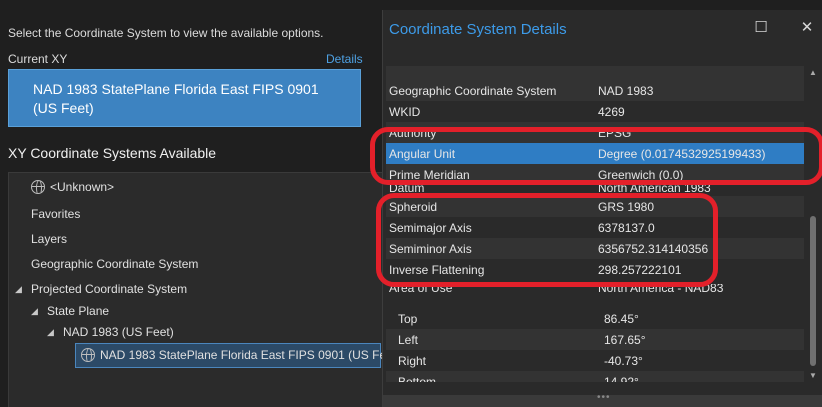 This screenshot has width=822, height=407. Describe the element at coordinates (595, 206) in the screenshot. I see `property-row: Spheroid GRS 1980` at that location.